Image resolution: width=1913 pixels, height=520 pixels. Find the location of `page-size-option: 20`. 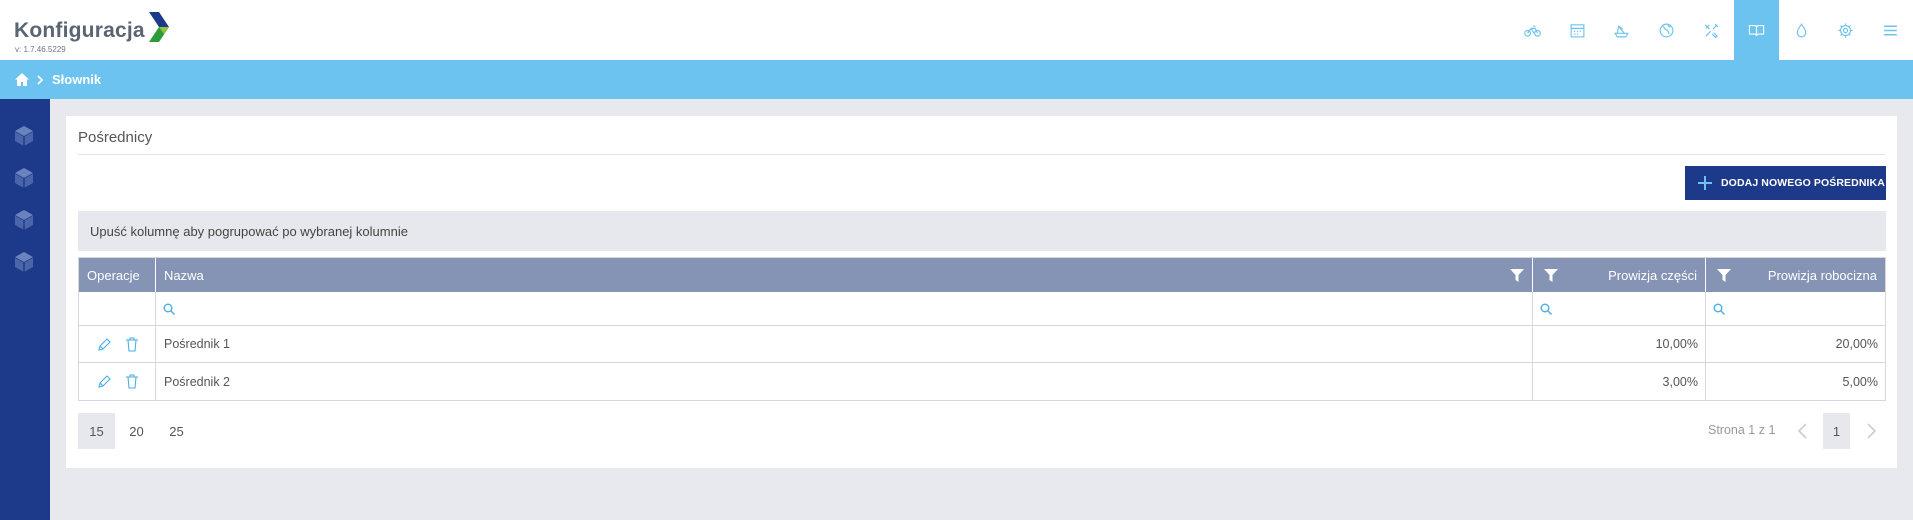

page-size-option: 20 is located at coordinates (136, 431).